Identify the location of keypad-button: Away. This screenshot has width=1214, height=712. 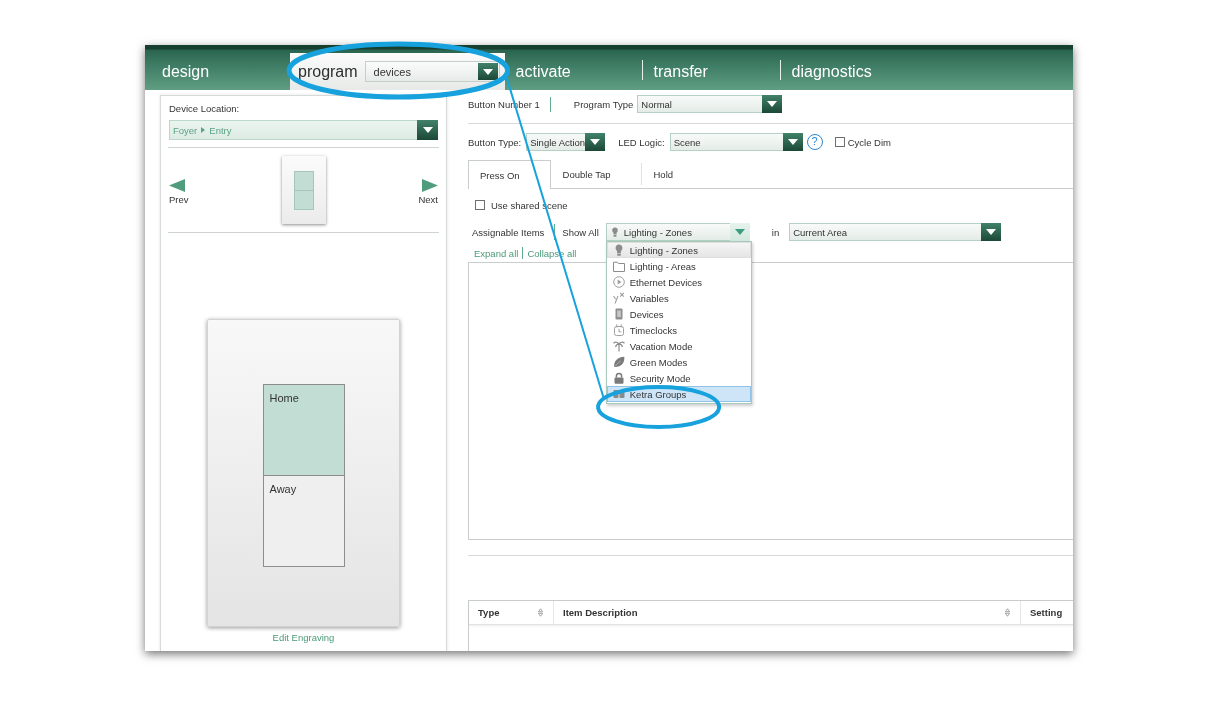
(303, 521).